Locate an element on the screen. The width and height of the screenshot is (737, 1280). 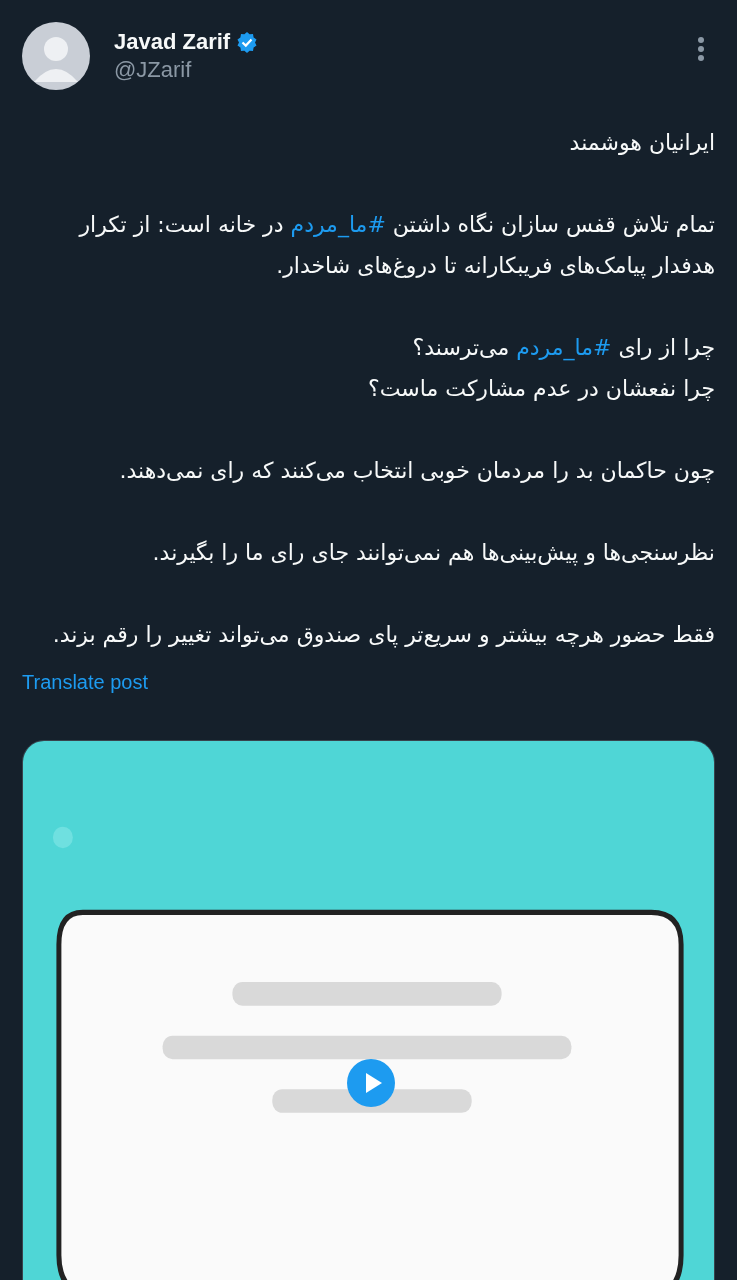
author-name: Javad Zarif is located at coordinates (172, 42).